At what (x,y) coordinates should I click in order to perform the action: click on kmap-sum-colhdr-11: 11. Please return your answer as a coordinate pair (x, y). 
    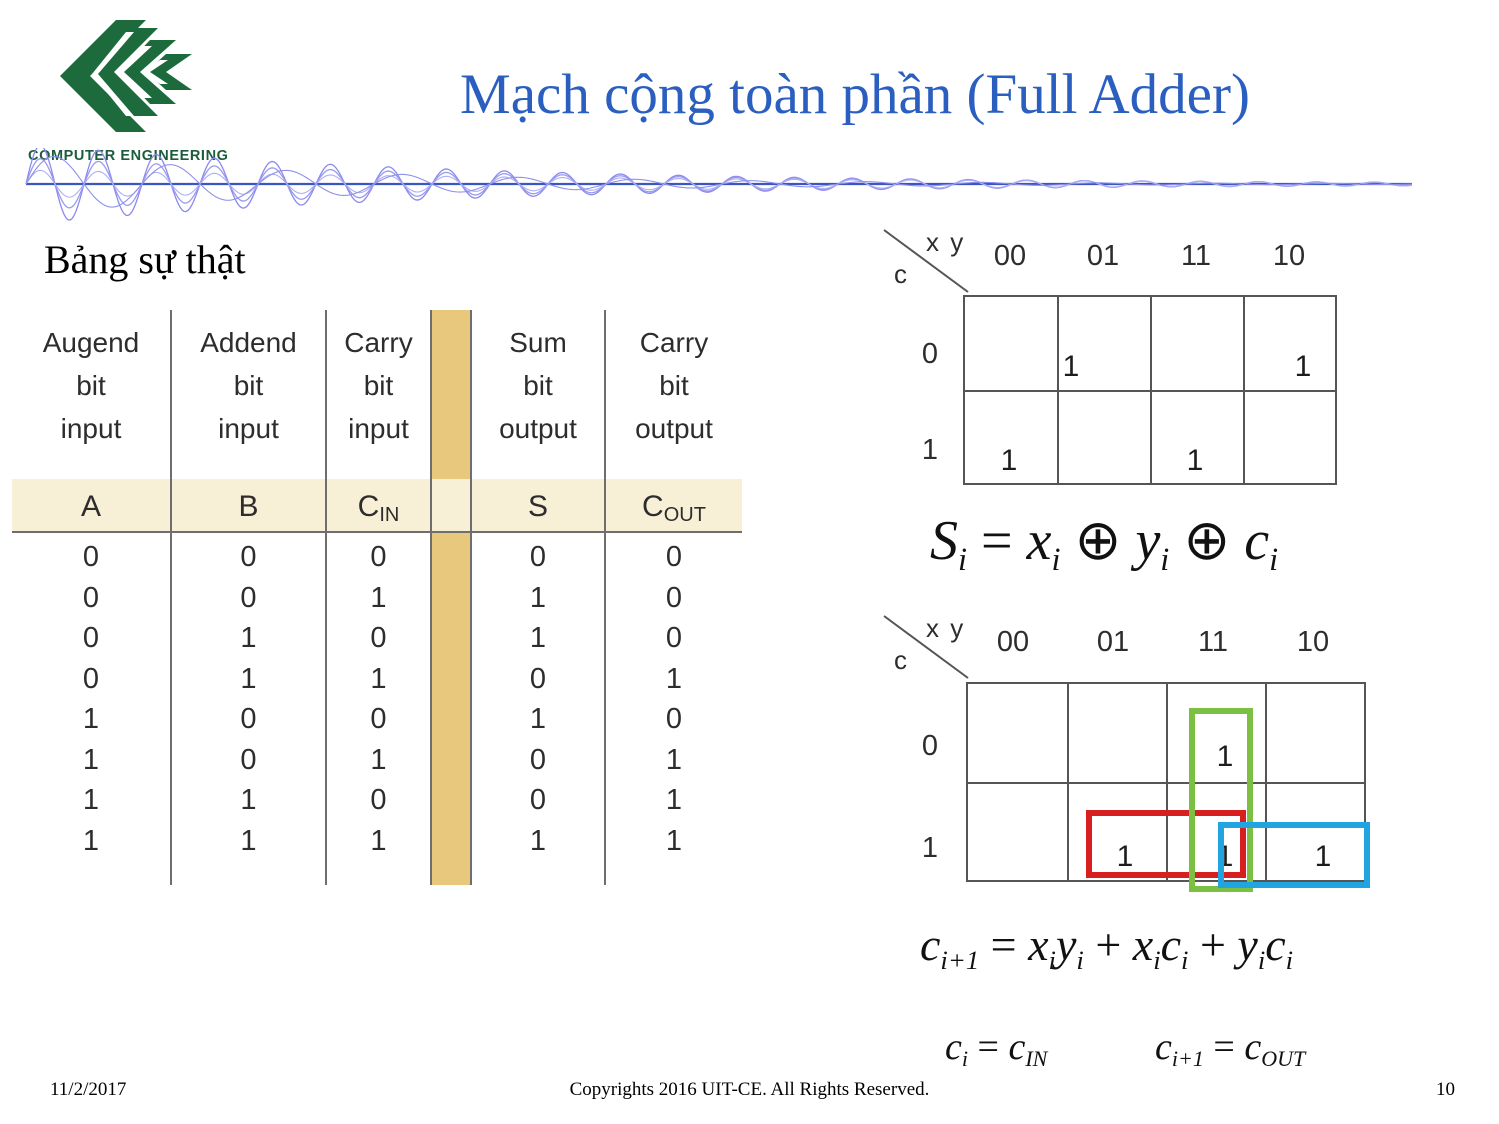
    Looking at the image, I should click on (1196, 256).